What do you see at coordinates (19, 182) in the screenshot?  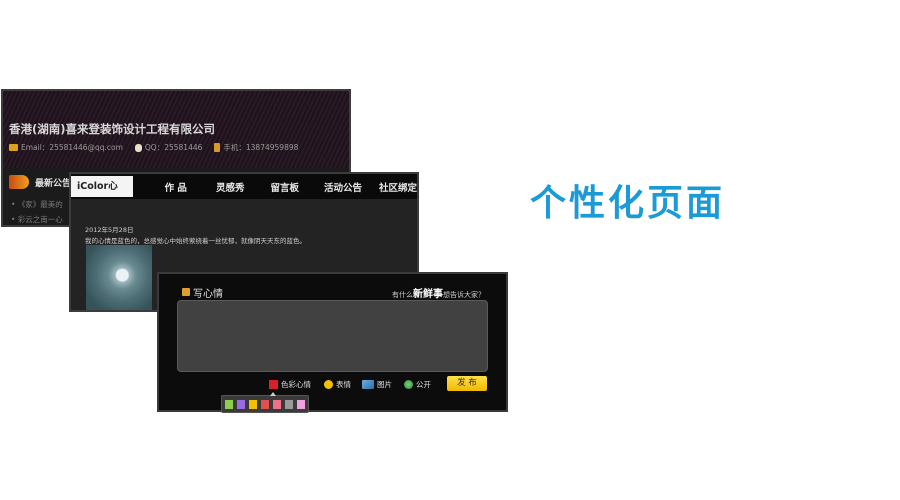 I see `megaphone-icon` at bounding box center [19, 182].